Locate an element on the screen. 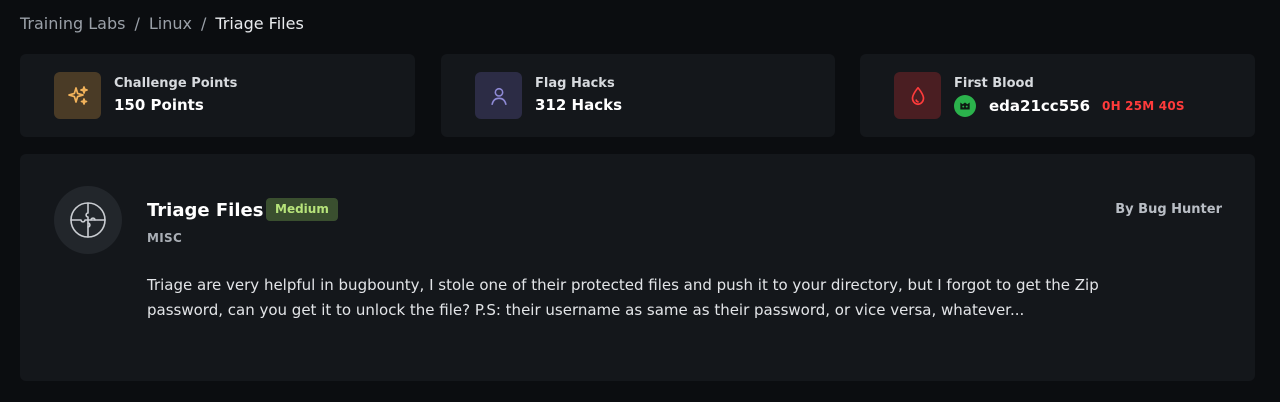  breadcrumb: Training Labs / Linux / Triage Files is located at coordinates (162, 24).